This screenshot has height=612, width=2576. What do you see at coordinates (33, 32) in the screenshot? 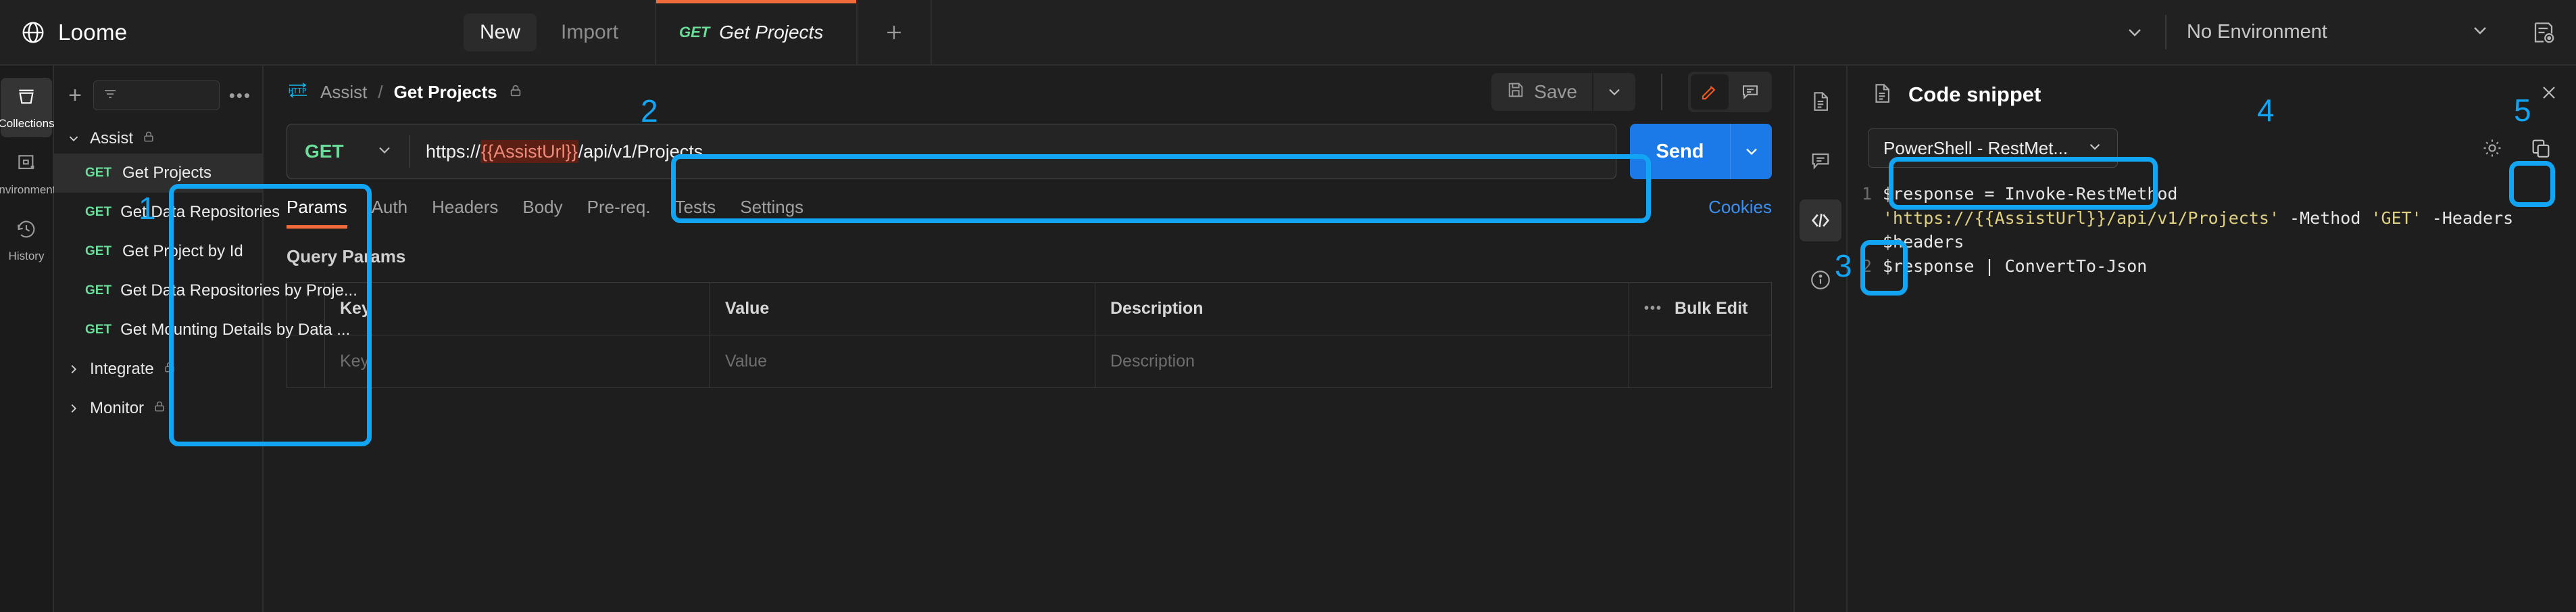
I see `globe-icon` at bounding box center [33, 32].